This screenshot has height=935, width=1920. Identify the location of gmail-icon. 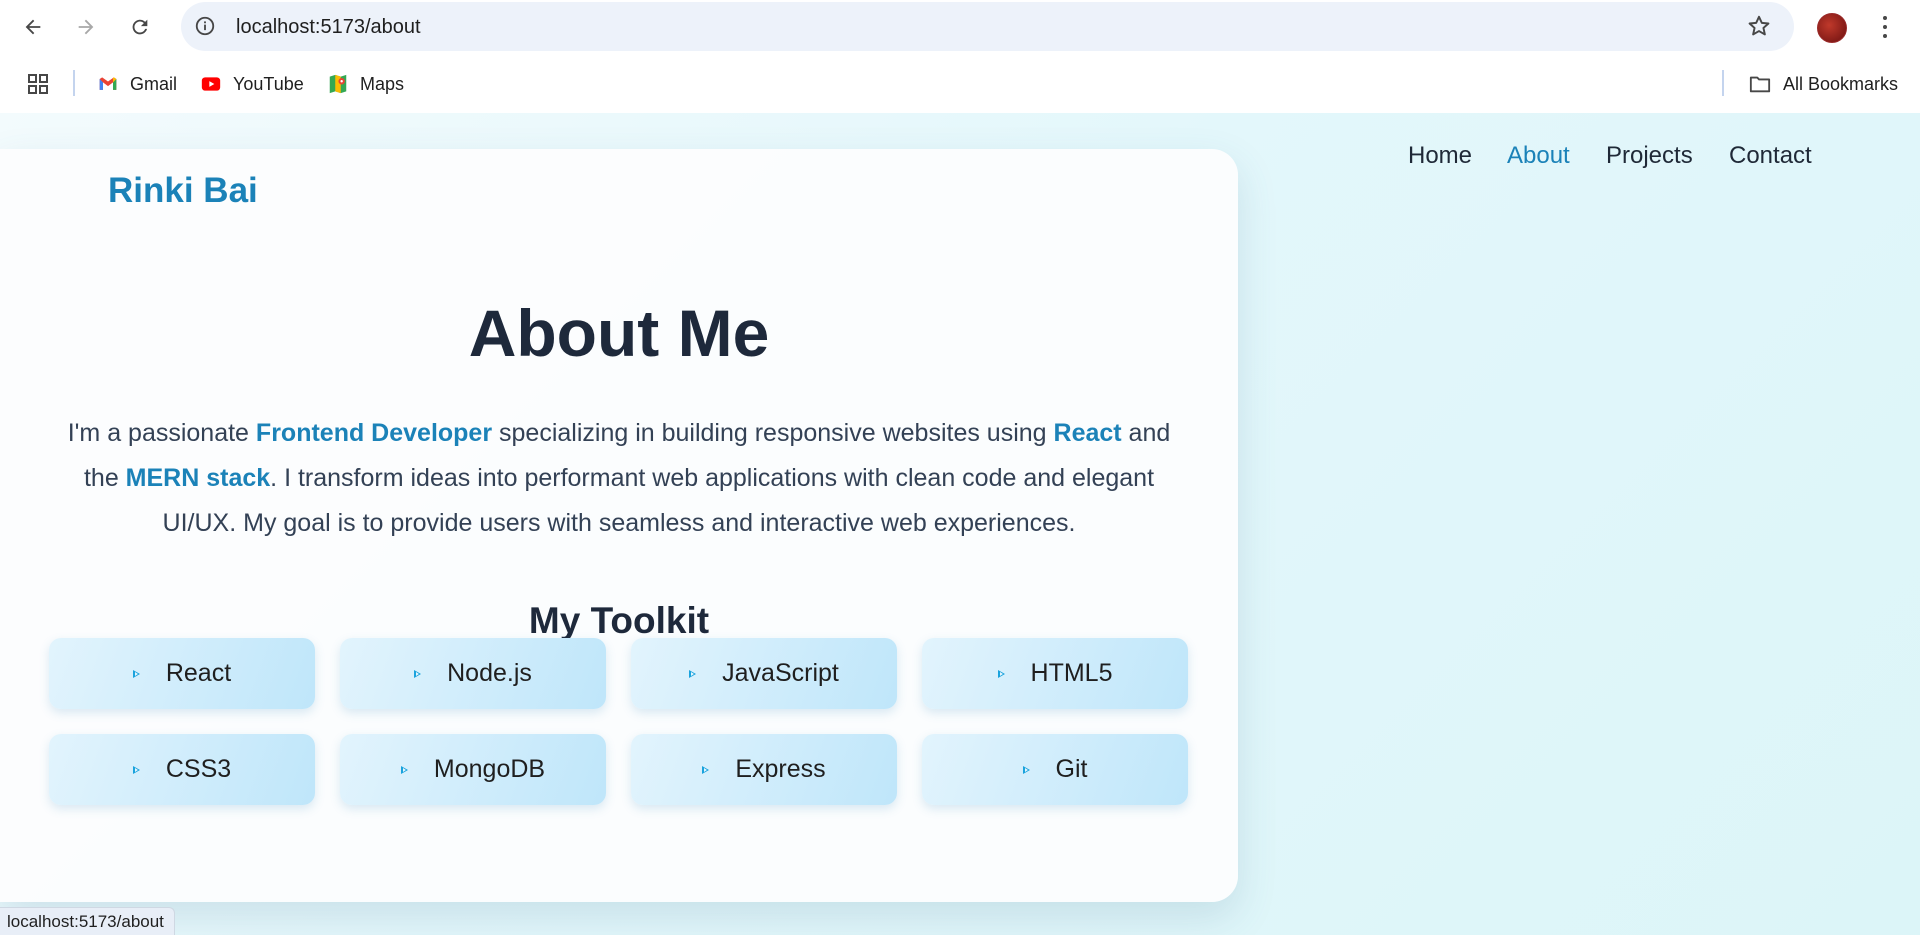
(108, 83).